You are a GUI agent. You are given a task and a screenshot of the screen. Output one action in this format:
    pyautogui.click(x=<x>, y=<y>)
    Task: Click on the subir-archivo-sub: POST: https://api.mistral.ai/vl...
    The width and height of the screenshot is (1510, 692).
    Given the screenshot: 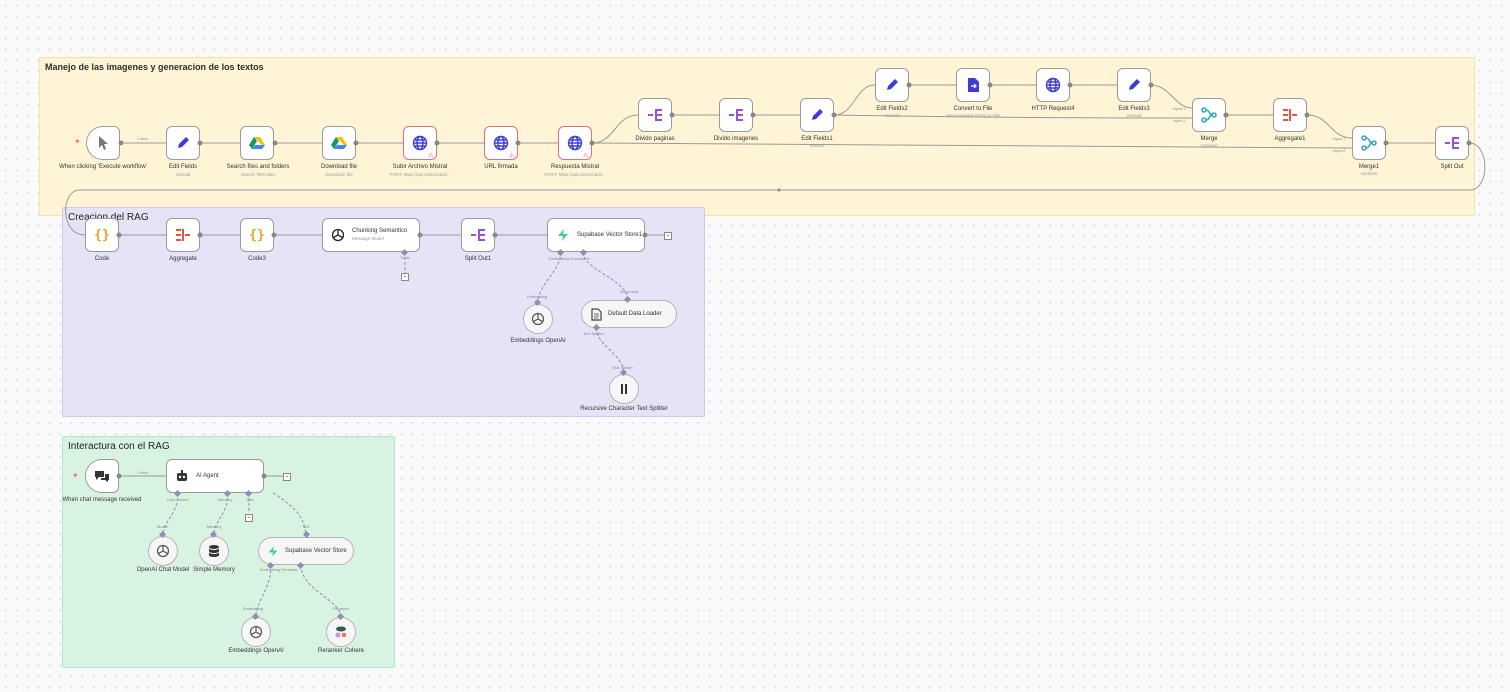 What is the action you would take?
    pyautogui.click(x=420, y=174)
    